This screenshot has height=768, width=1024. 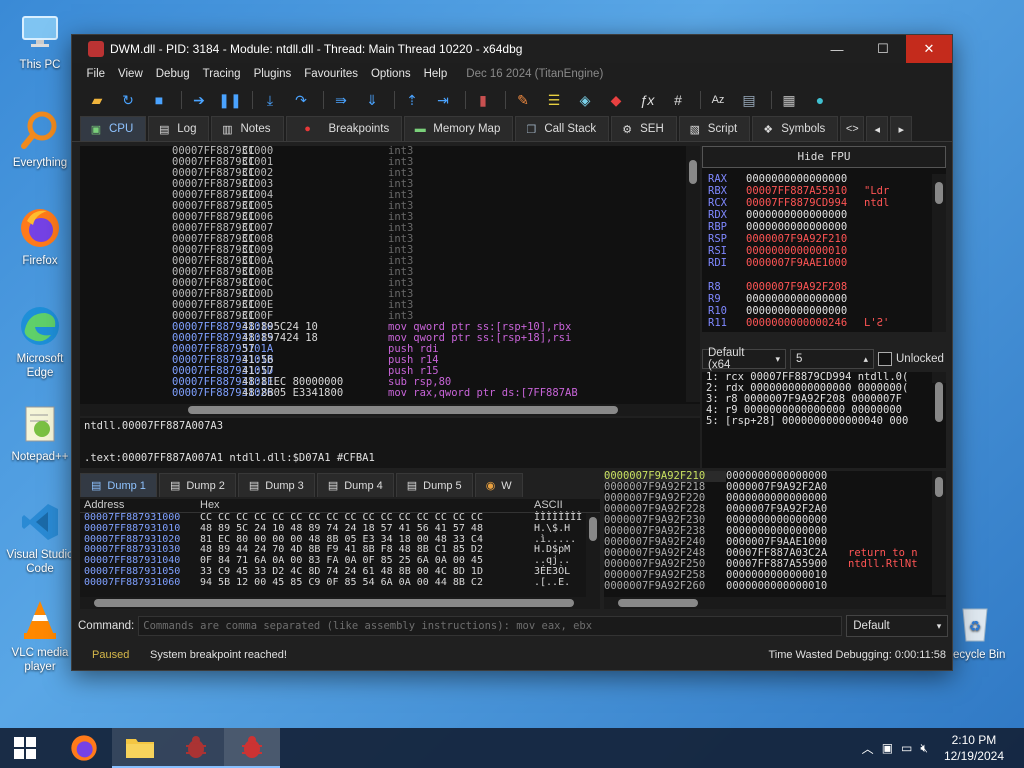 I want to click on tab-notes: ▥ Notes, so click(x=247, y=128).